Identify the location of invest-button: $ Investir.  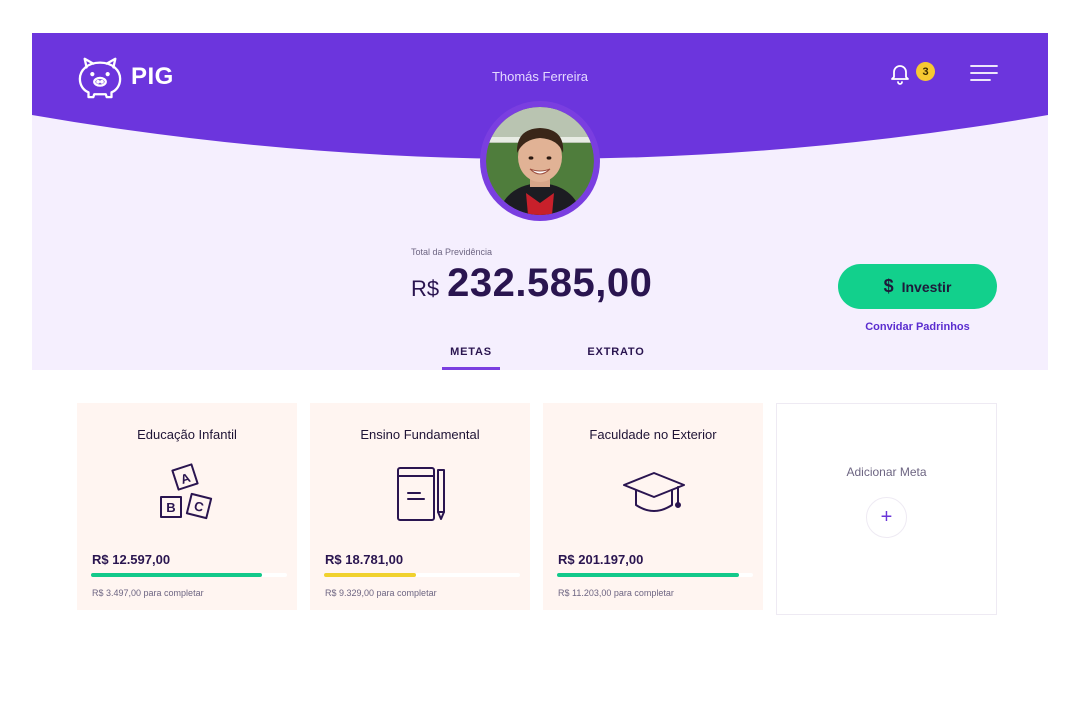
(917, 286).